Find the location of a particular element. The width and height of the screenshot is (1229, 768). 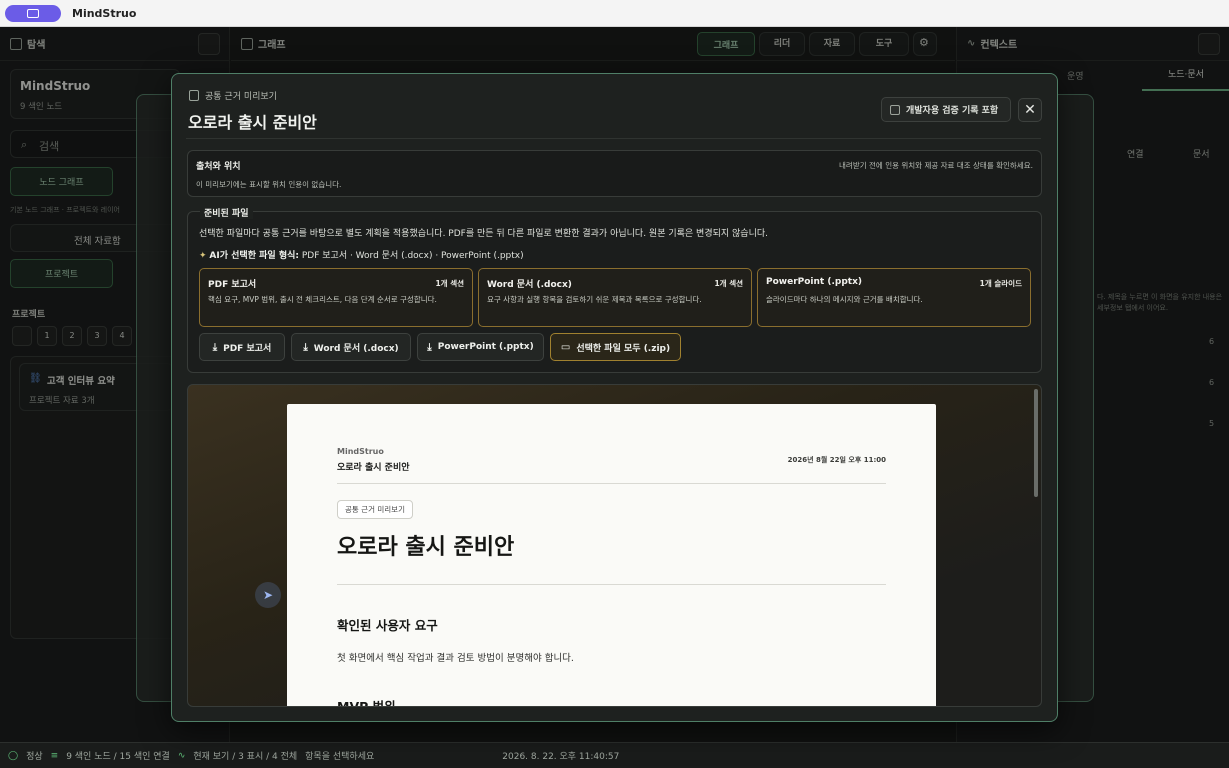

archive-icon: ▭ is located at coordinates (565, 347).